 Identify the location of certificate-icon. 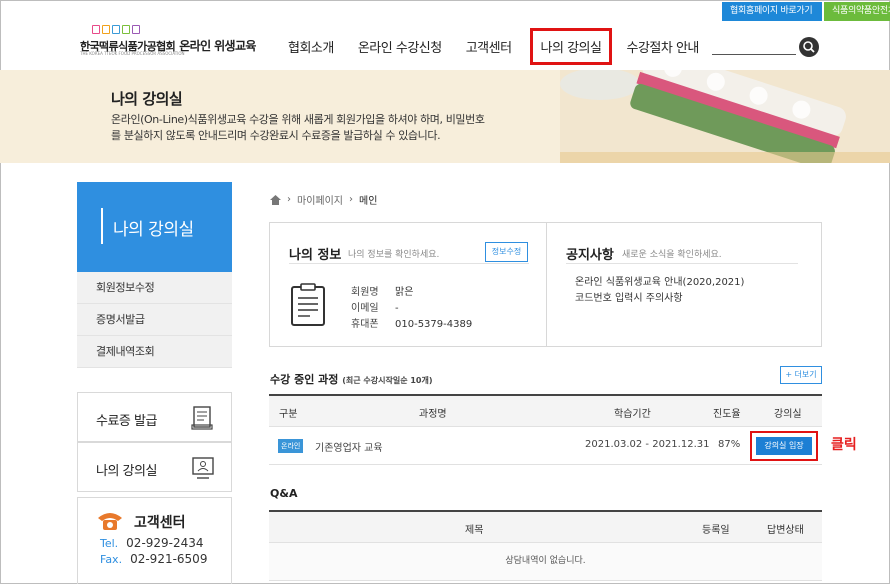
(202, 418).